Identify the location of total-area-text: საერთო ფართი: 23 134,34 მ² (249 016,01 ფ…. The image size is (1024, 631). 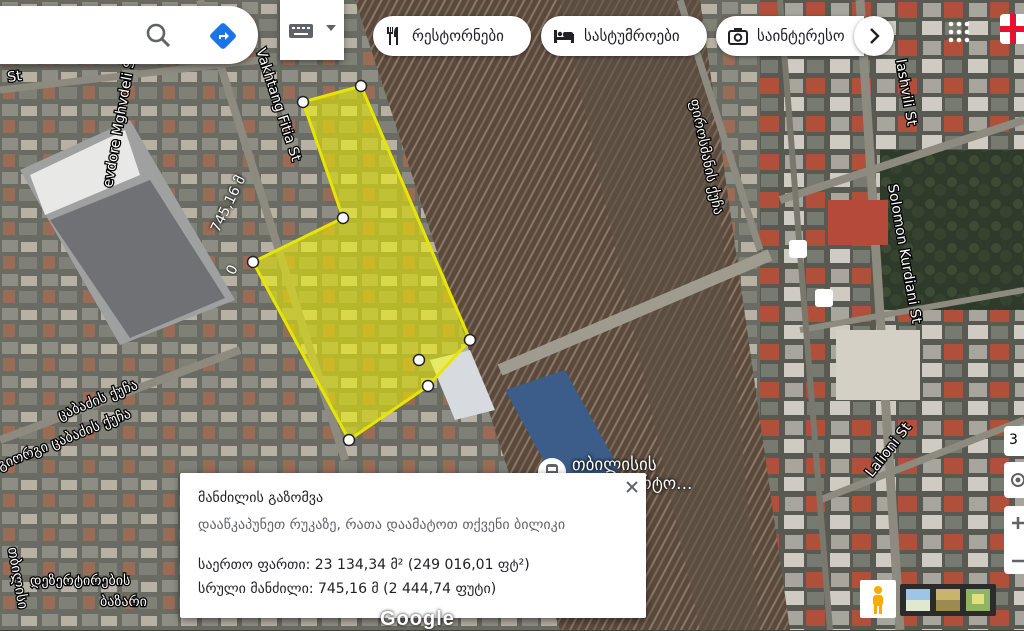
(364, 565).